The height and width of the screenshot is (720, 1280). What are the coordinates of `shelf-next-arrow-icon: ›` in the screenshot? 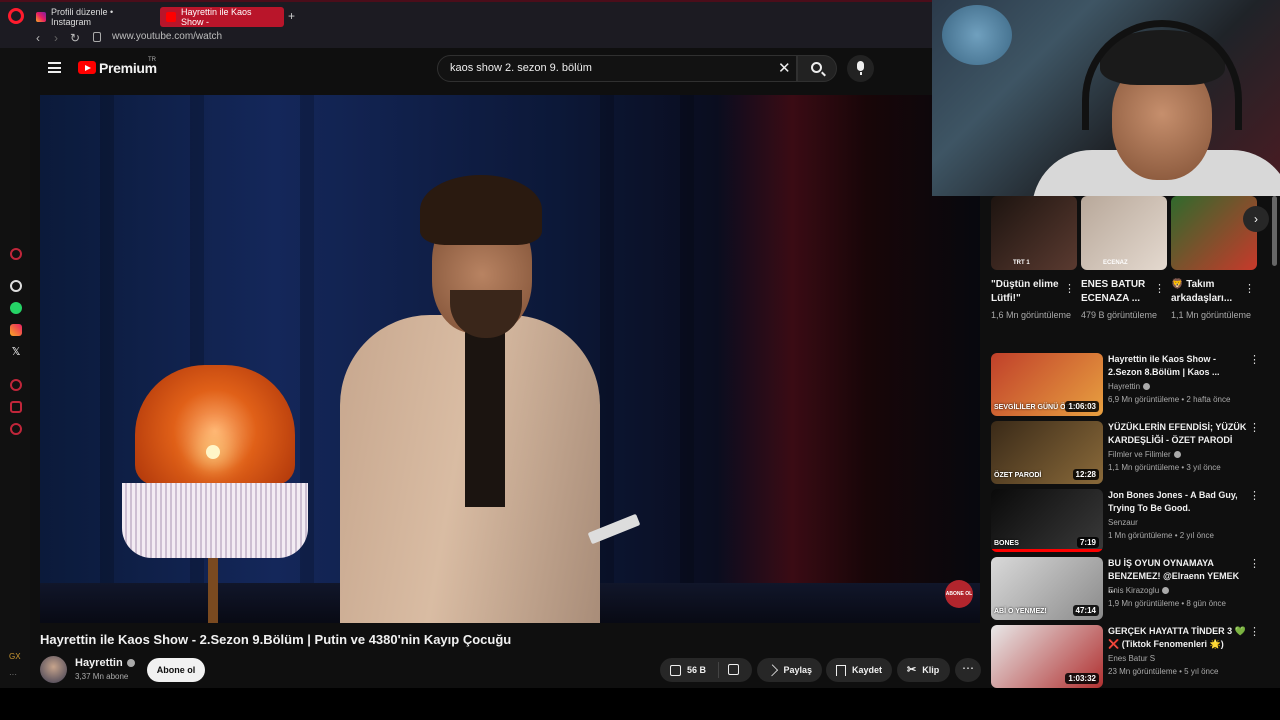 It's located at (1256, 219).